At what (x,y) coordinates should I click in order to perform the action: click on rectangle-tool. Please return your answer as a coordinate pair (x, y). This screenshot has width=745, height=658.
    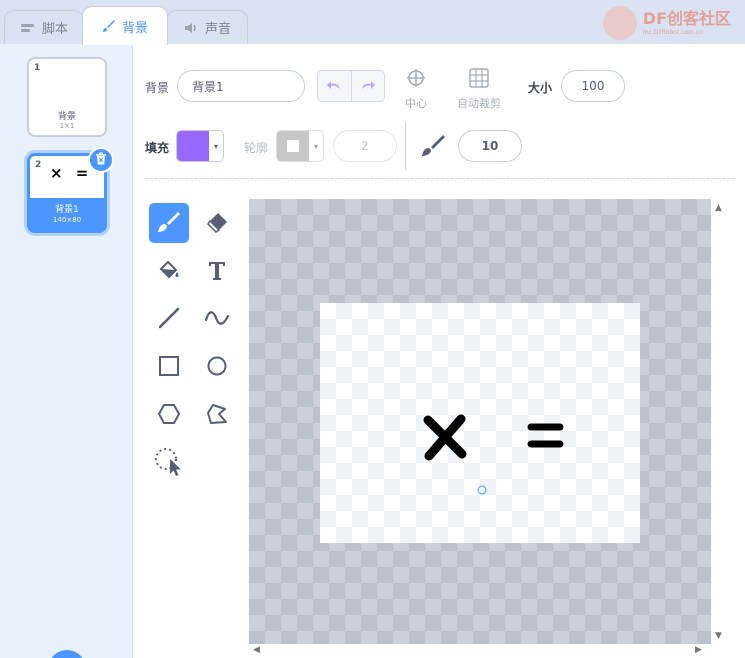
    Looking at the image, I should click on (169, 367).